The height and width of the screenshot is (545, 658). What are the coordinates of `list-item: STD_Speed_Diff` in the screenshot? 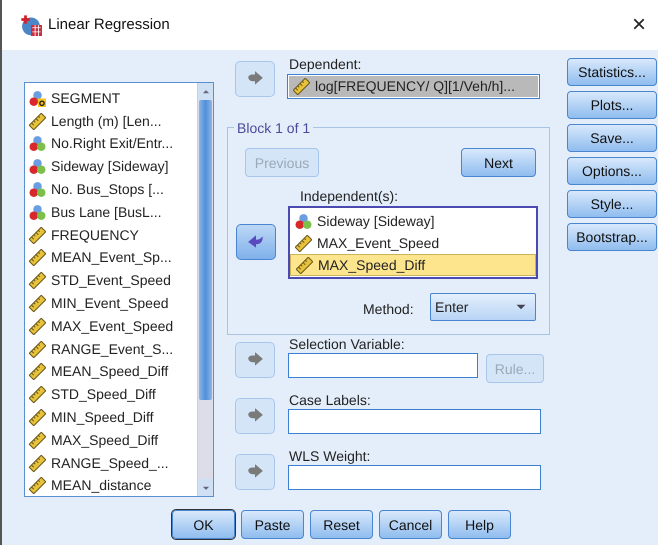 It's located at (111, 394).